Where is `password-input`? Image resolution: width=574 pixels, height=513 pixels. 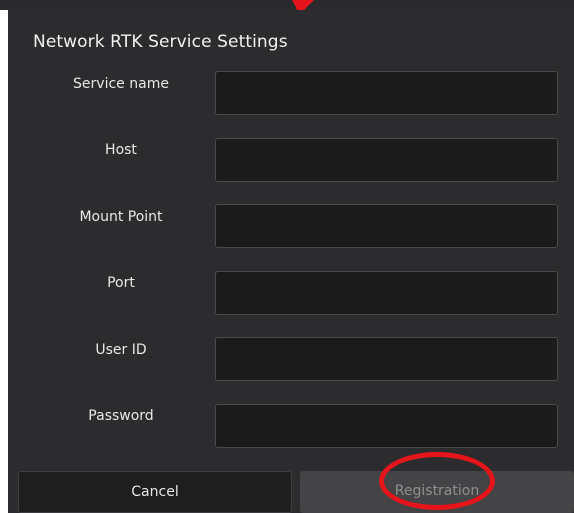
password-input is located at coordinates (386, 426).